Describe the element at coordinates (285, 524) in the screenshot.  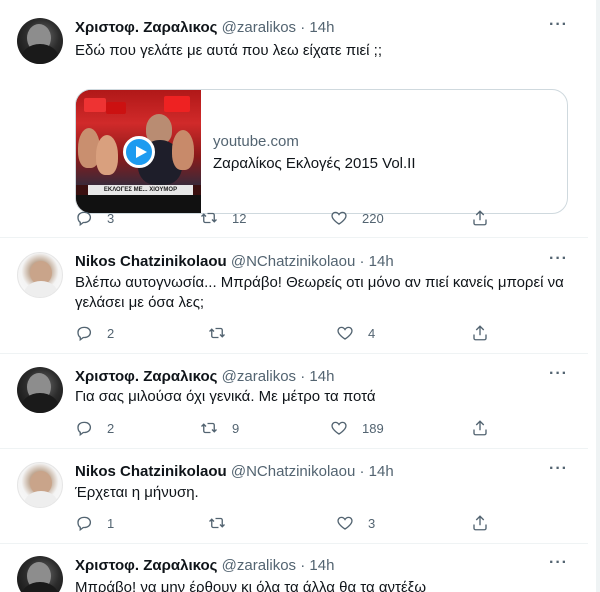
I see `tweet-actions: 1 3` at that location.